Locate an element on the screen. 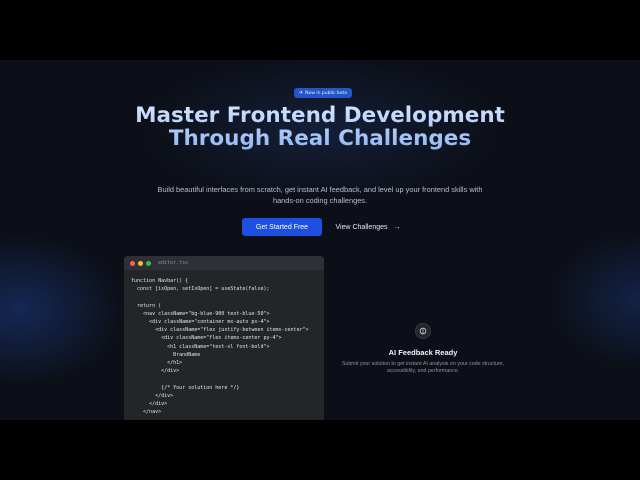  editor-titlebar: editor.tsx is located at coordinates (224, 263).